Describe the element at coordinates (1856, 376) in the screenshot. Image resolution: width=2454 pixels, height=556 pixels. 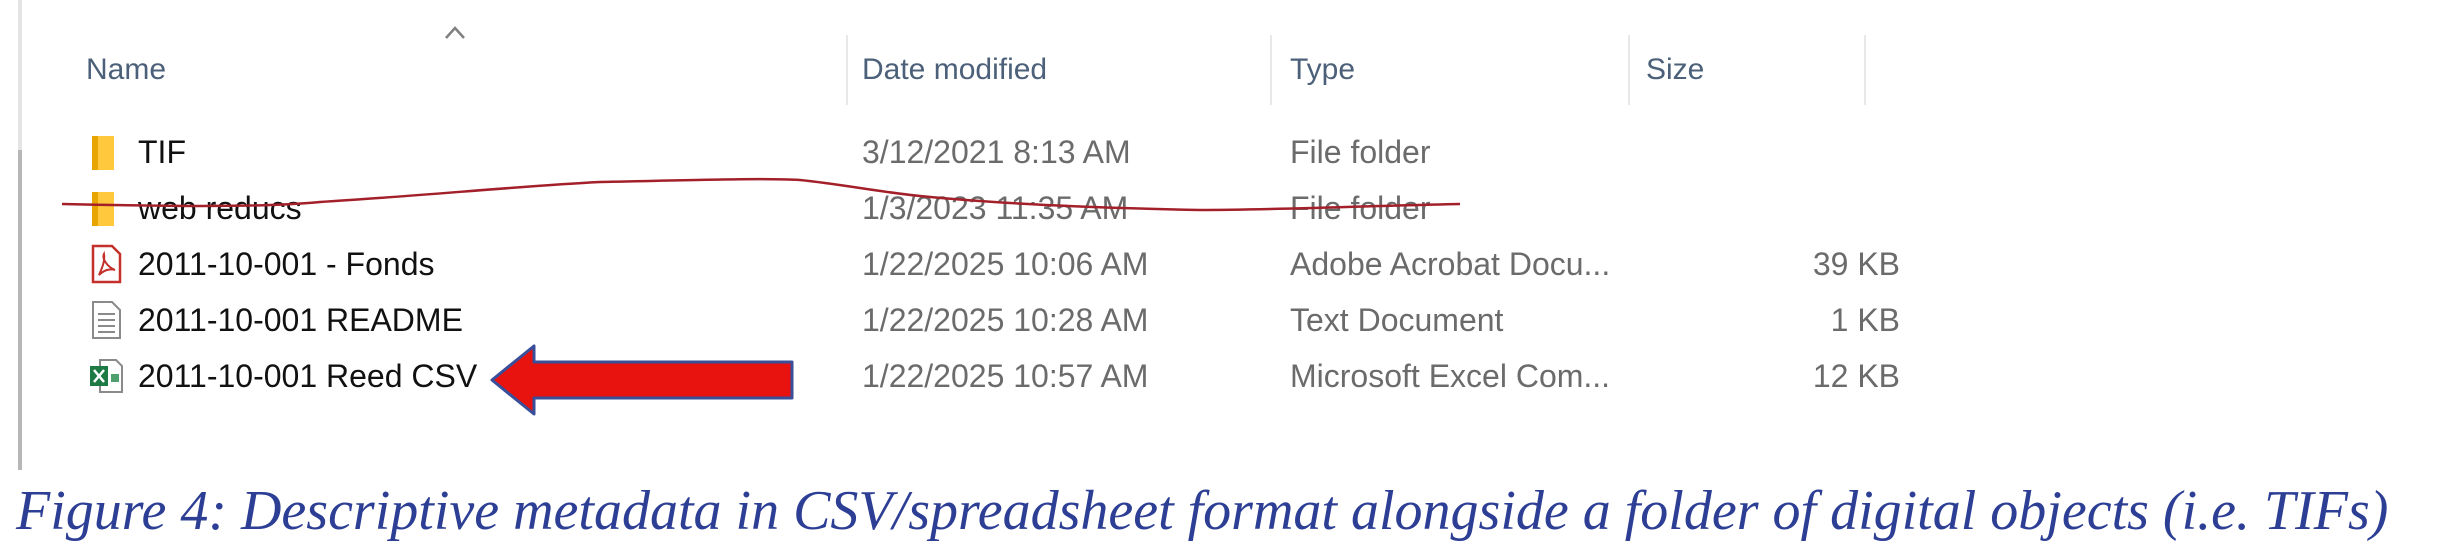
I see `file-size: 12 KB` at that location.